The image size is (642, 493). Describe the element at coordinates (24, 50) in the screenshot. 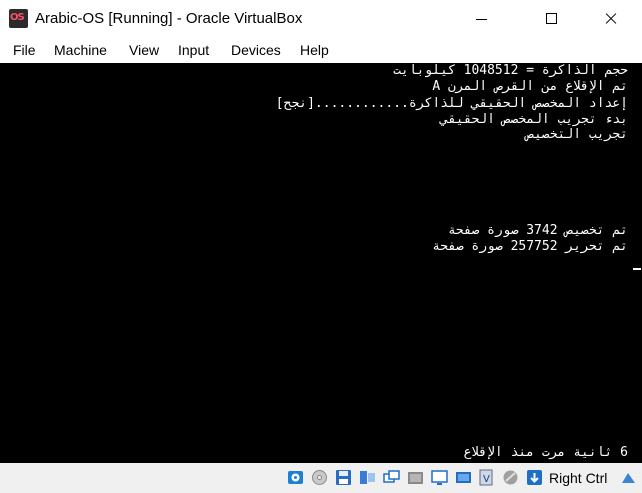

I see `menu-file: File` at that location.